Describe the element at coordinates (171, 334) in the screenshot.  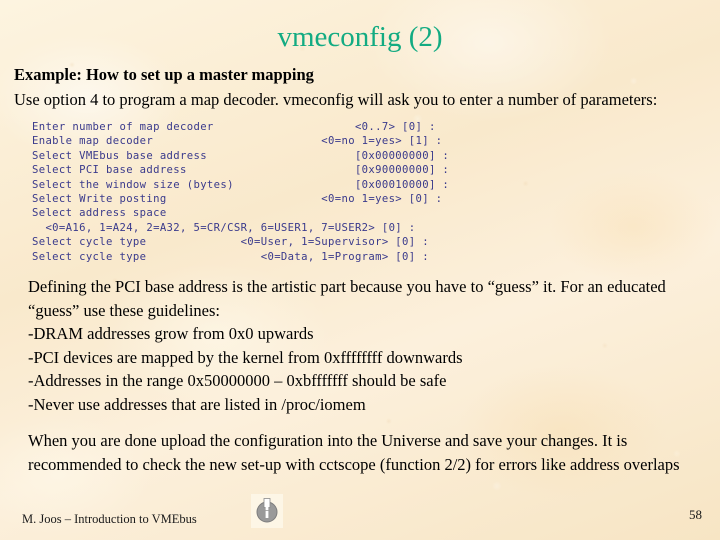
I see `list-item: -DRAM addresses grow from 0x0 upwards` at that location.